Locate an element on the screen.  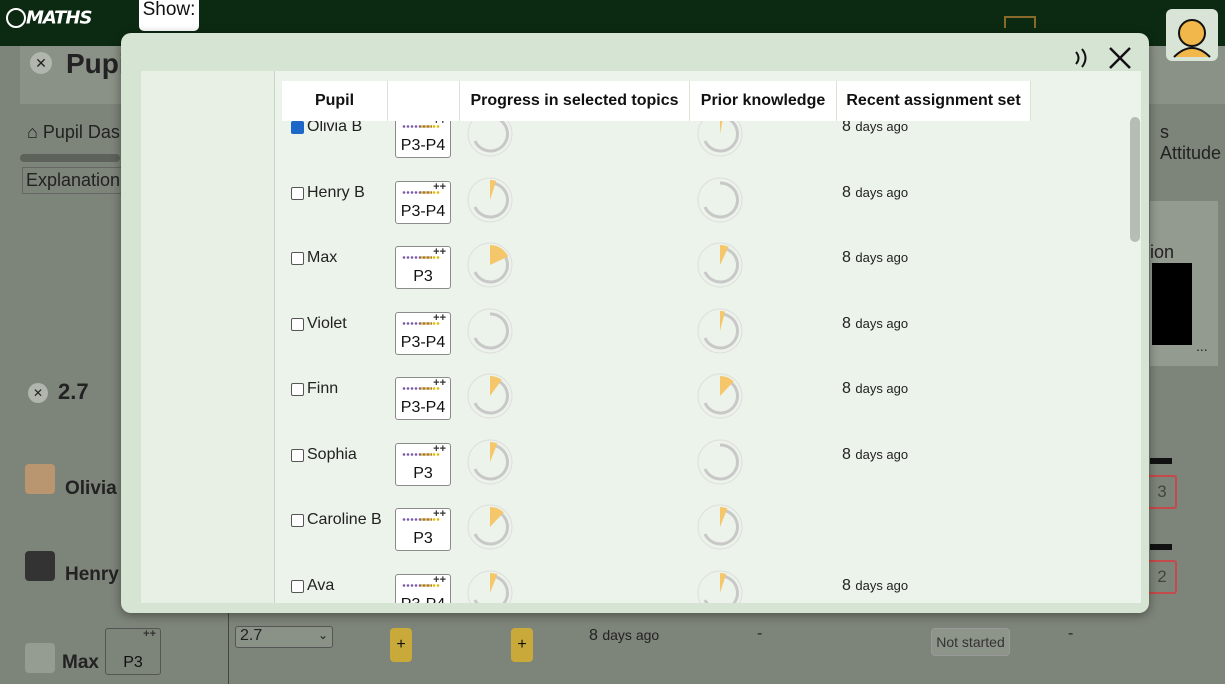
tab-indicator is located at coordinates (70, 158).